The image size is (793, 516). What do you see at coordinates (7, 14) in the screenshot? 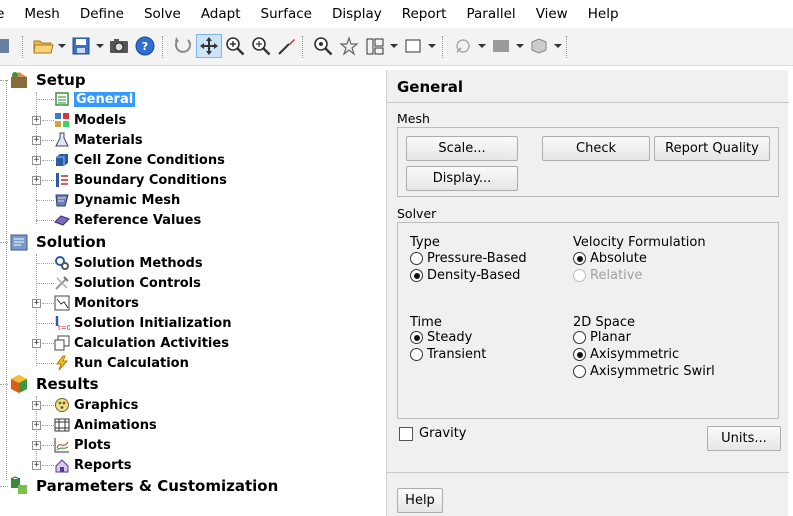
I see `menu-file-partial: e` at bounding box center [7, 14].